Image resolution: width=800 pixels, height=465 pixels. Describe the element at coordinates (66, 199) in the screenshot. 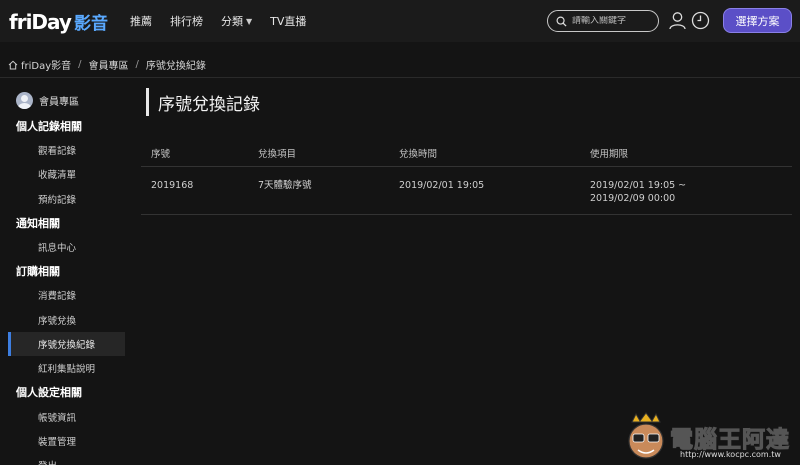

I see `sidebar-item-reservations: 預約記錄` at that location.